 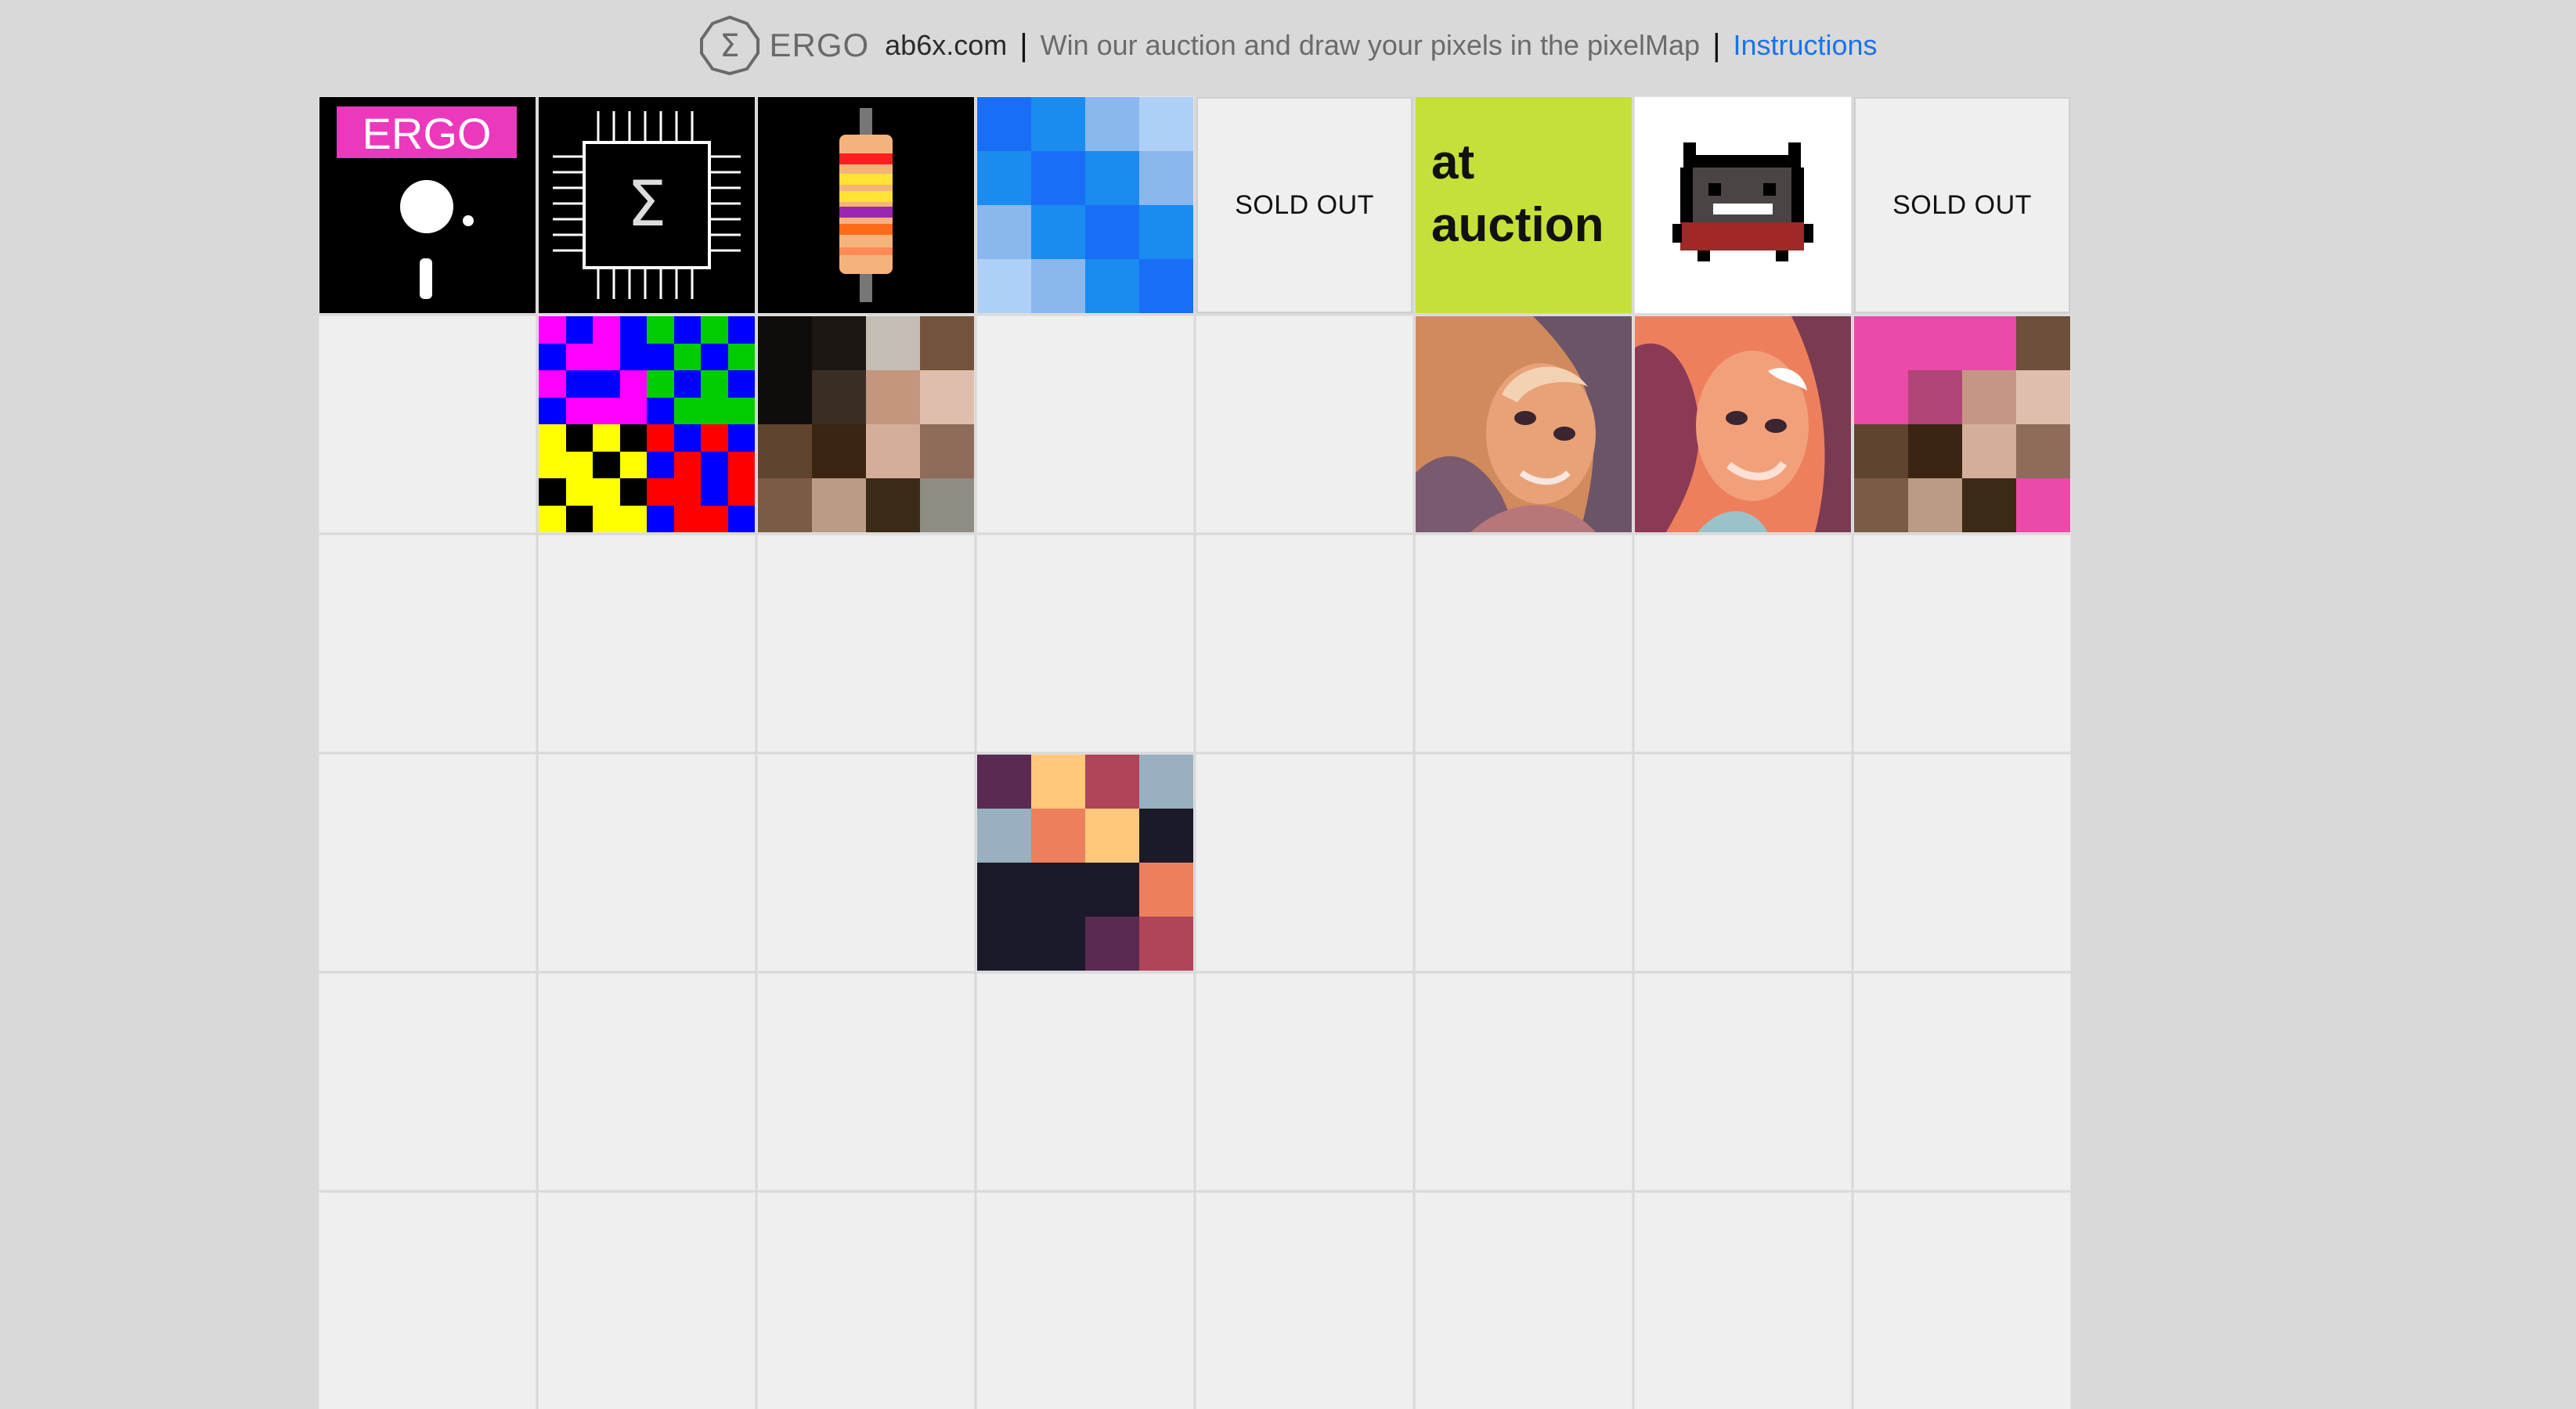 I want to click on ergo-tile-label: ERGO, so click(x=428, y=133).